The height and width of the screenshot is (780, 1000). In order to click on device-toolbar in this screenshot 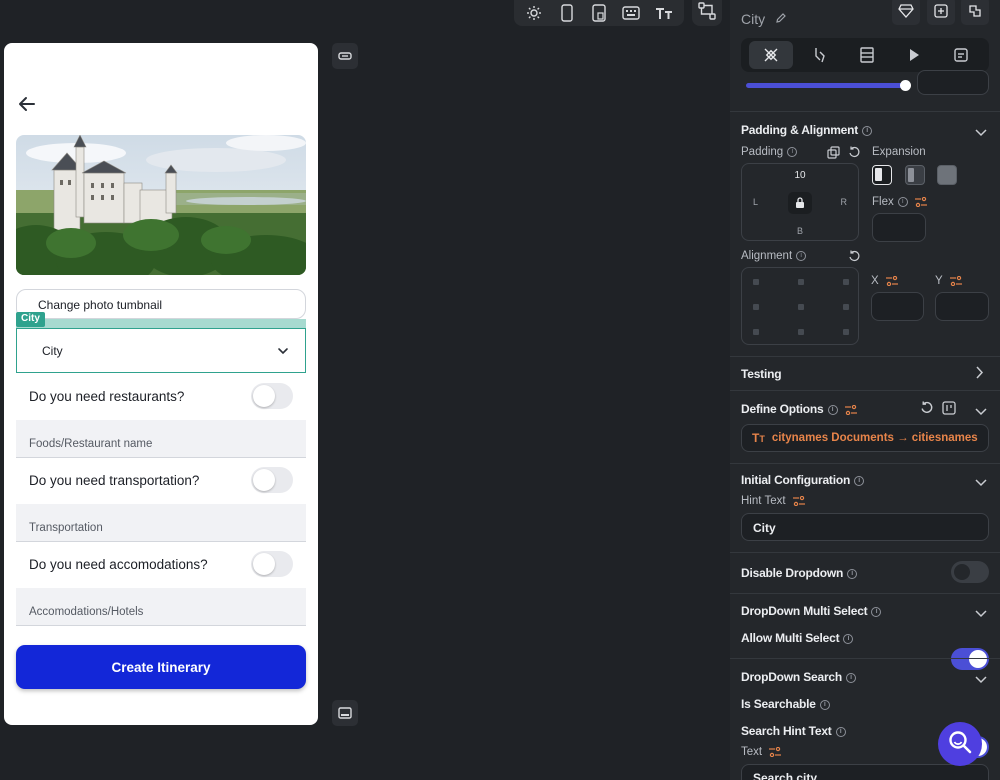, I will do `click(599, 13)`.